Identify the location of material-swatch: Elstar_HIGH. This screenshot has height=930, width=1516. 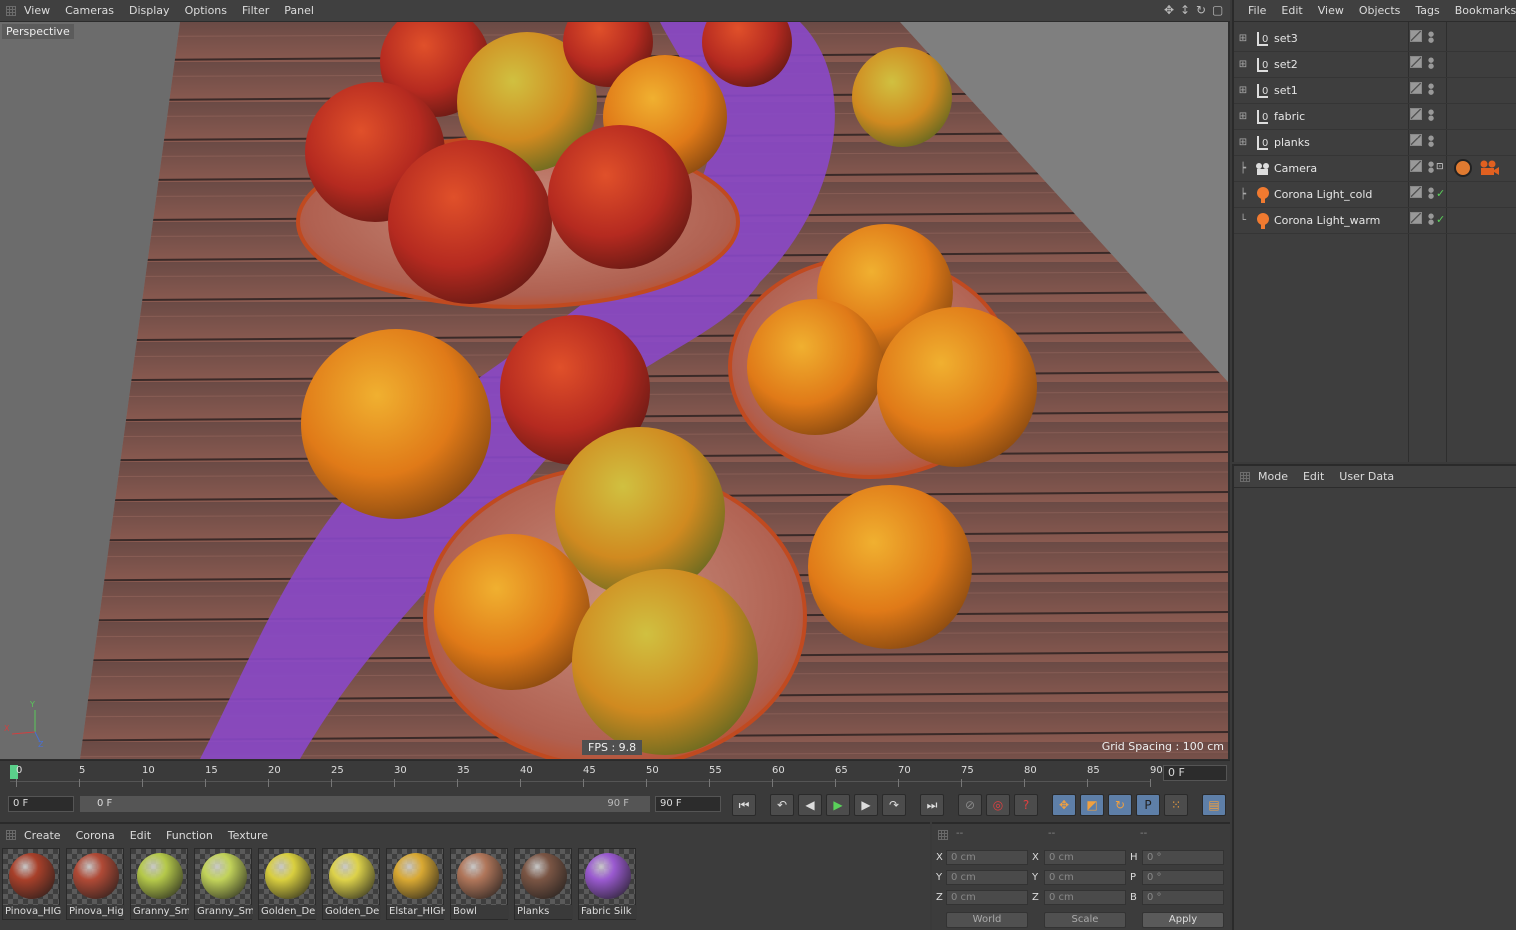
(415, 884).